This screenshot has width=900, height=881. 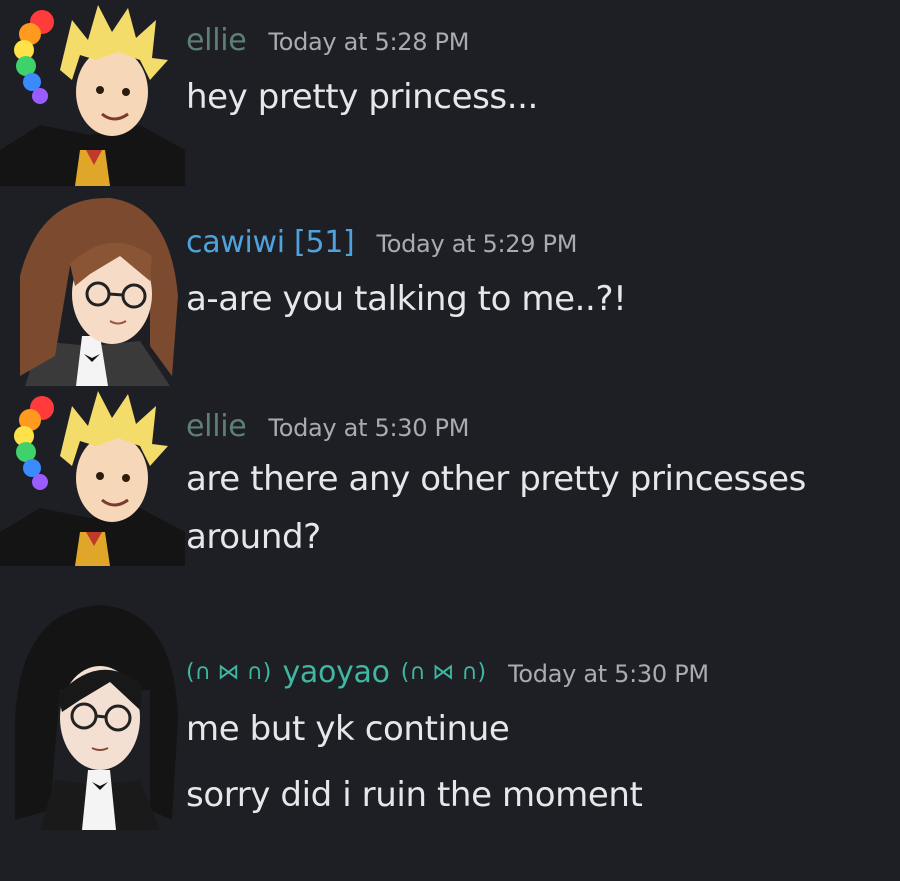 What do you see at coordinates (443, 672) in the screenshot?
I see `username-decoration-suffix: (∩ ⋈ ∩)` at bounding box center [443, 672].